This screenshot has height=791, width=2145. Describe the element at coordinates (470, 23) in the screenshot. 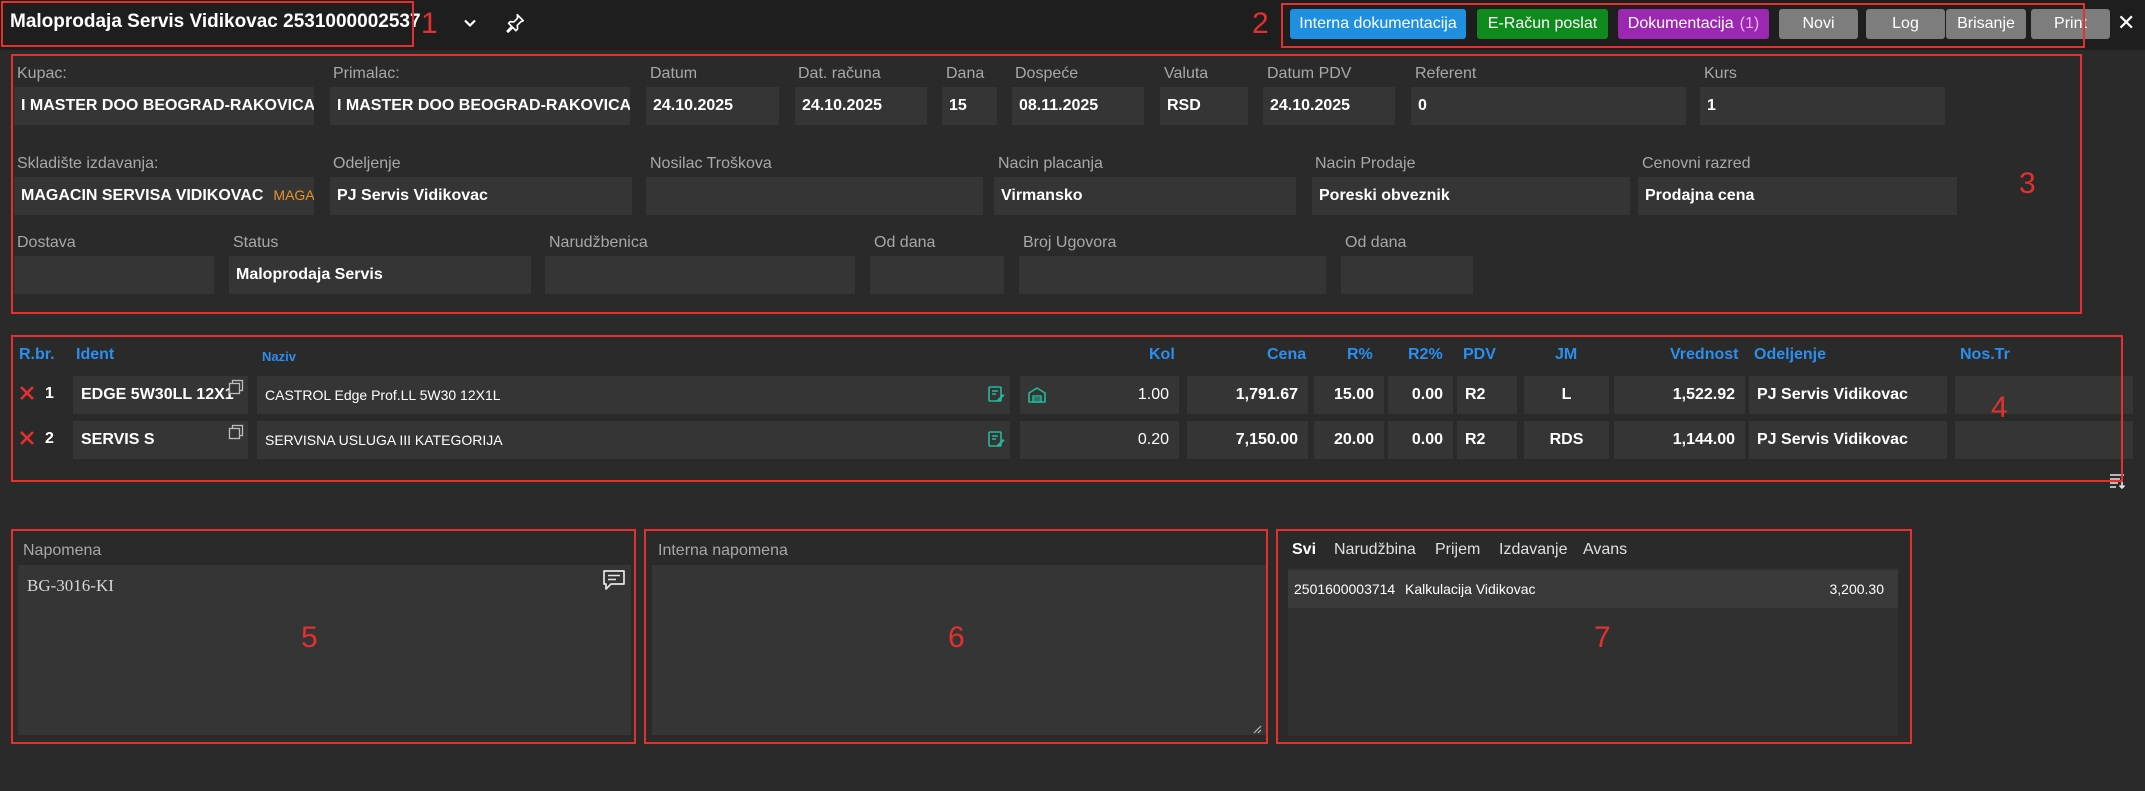

I see `chevron-down-icon` at that location.